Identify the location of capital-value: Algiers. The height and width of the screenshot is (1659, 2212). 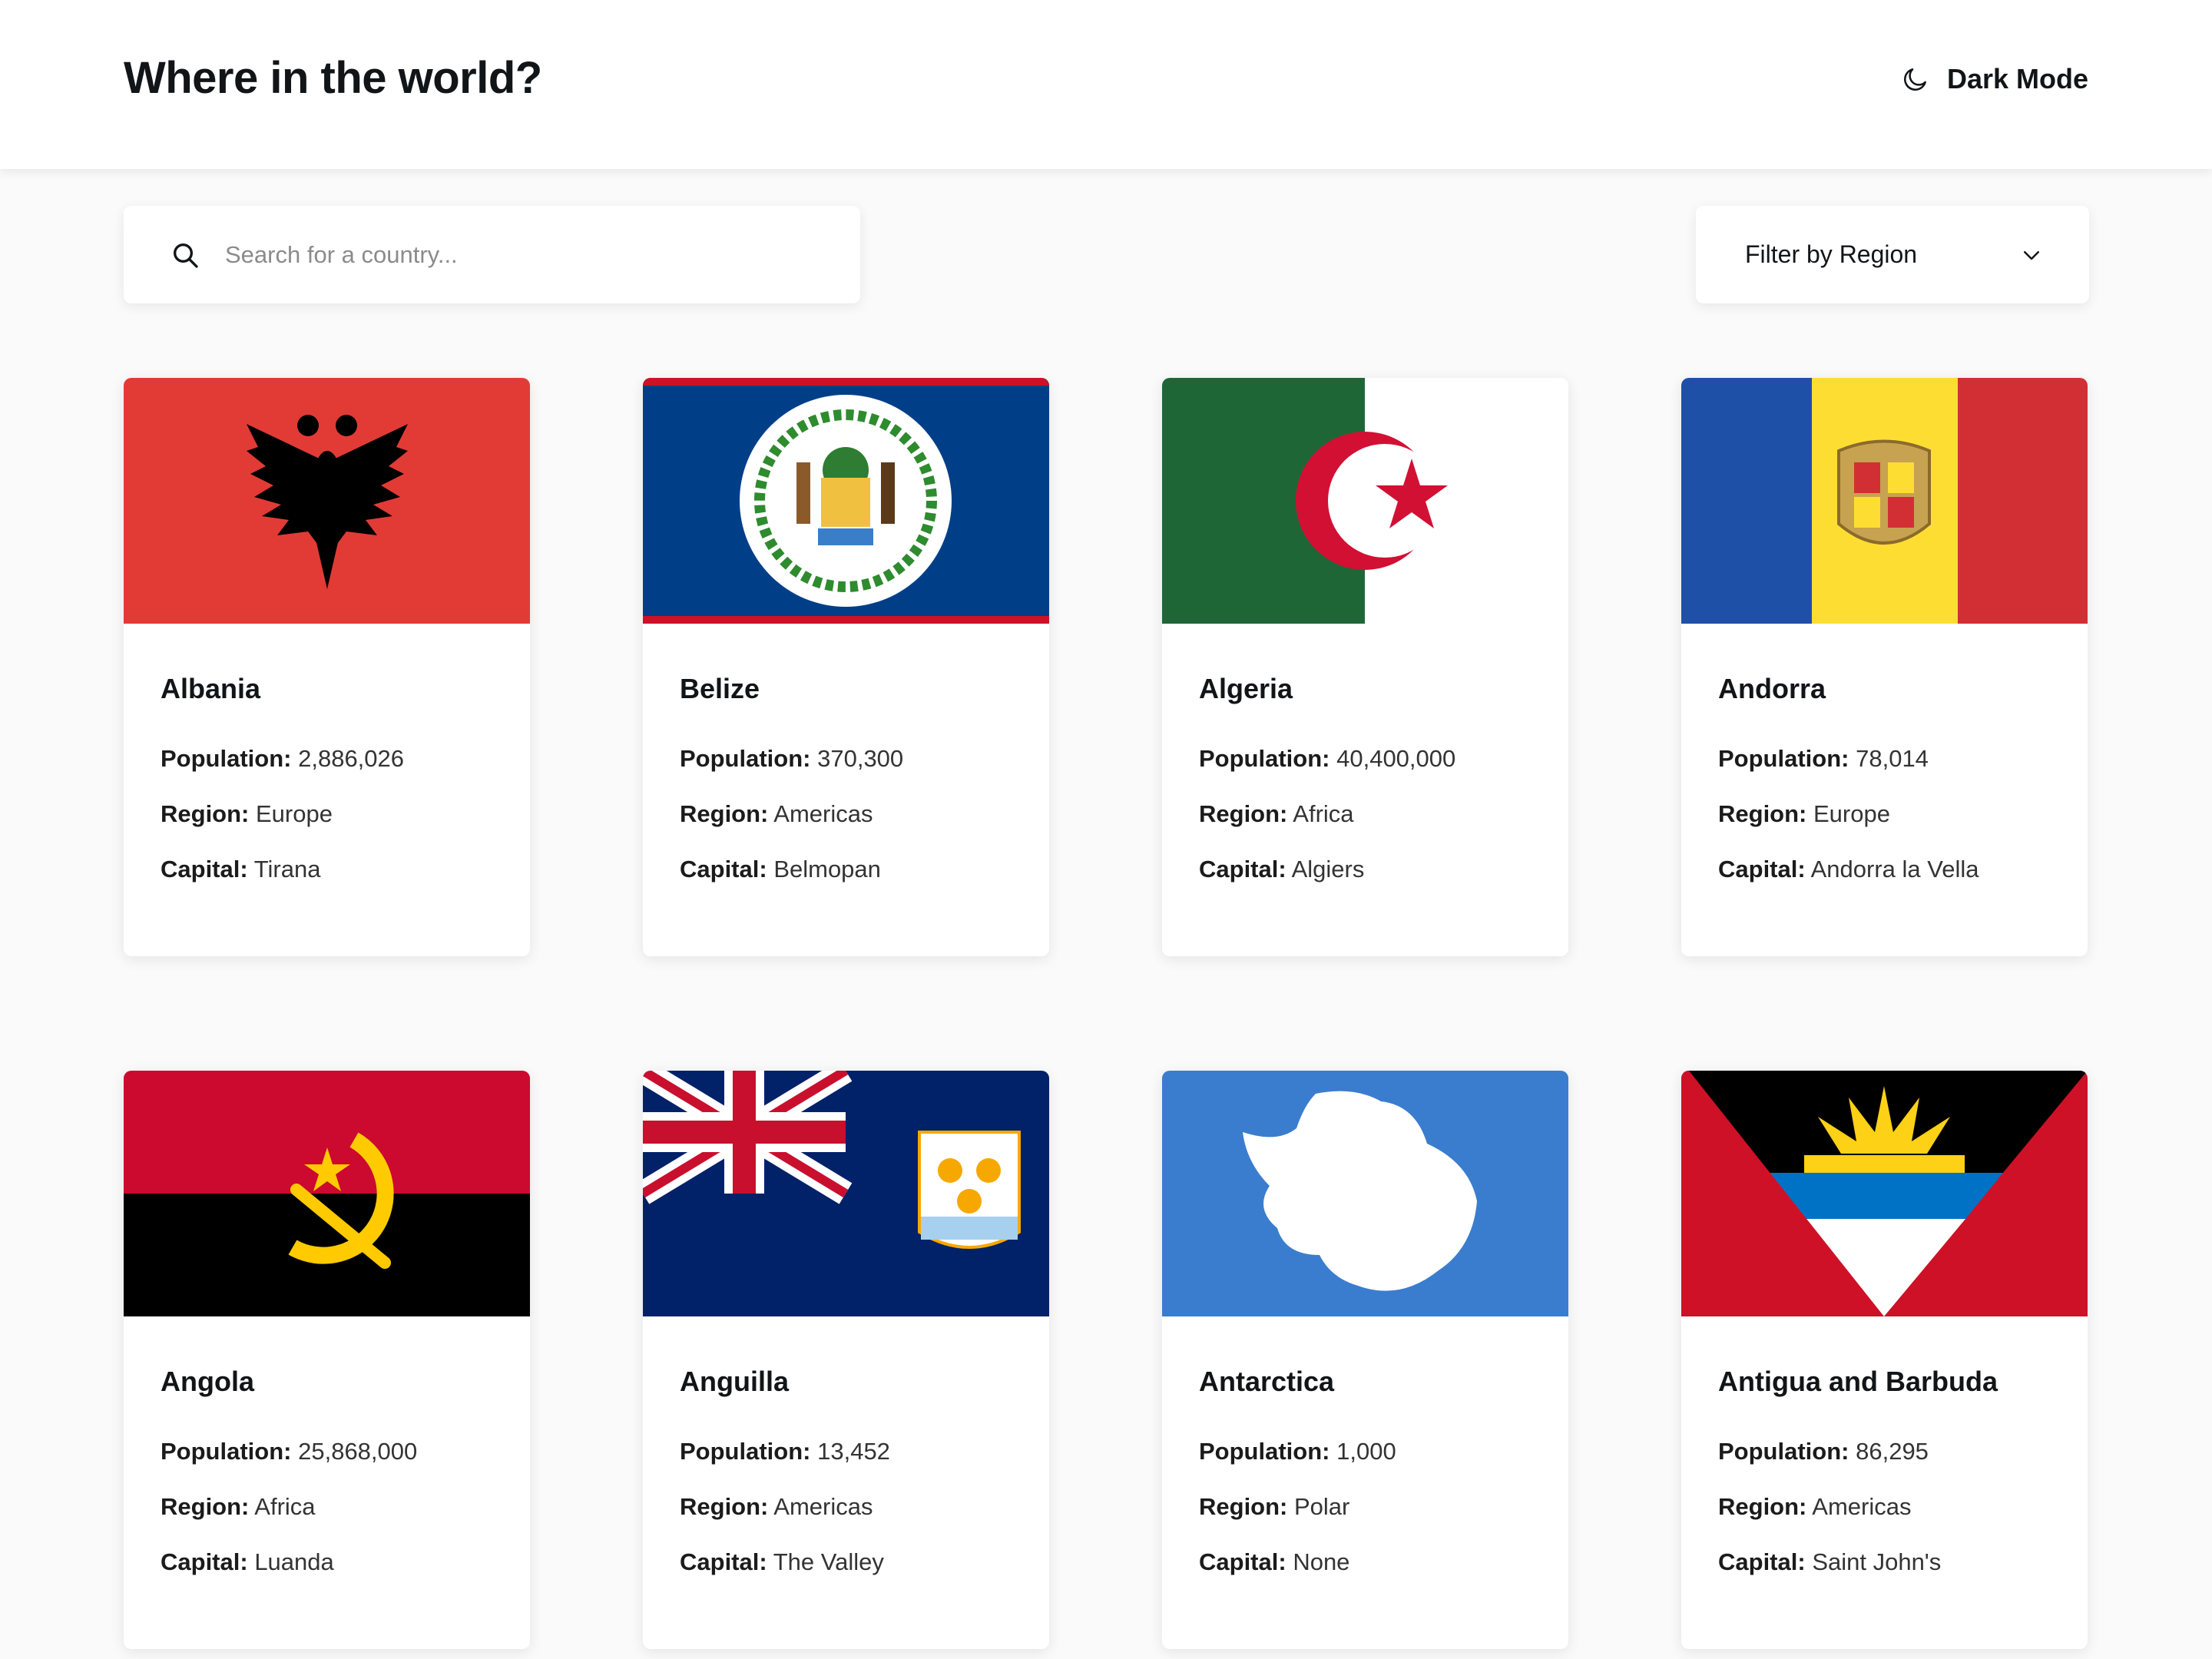
(1328, 869).